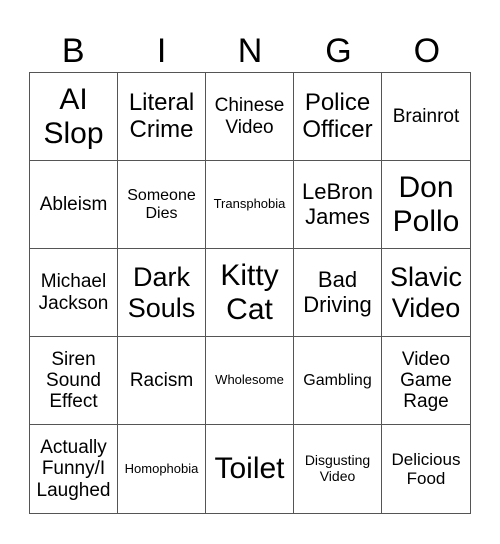 This screenshot has width=500, height=544. Describe the element at coordinates (161, 51) in the screenshot. I see `header-letter-i: I` at that location.